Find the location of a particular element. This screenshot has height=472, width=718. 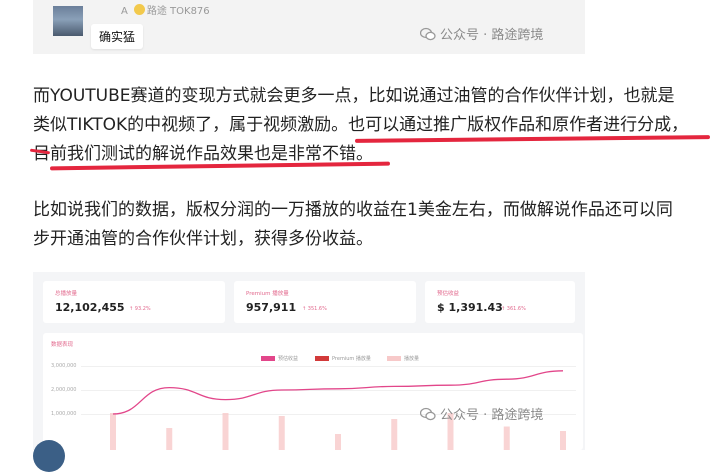

stat-value: $ 1,391.43 is located at coordinates (470, 307).